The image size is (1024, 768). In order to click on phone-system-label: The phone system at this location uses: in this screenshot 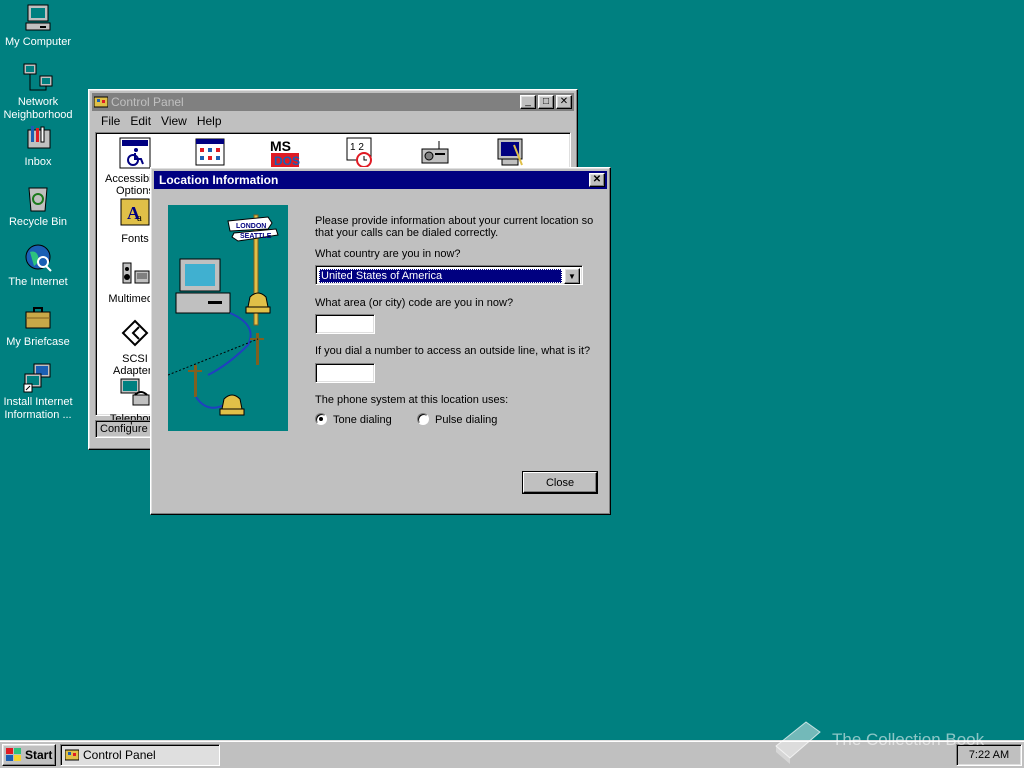, I will do `click(412, 400)`.